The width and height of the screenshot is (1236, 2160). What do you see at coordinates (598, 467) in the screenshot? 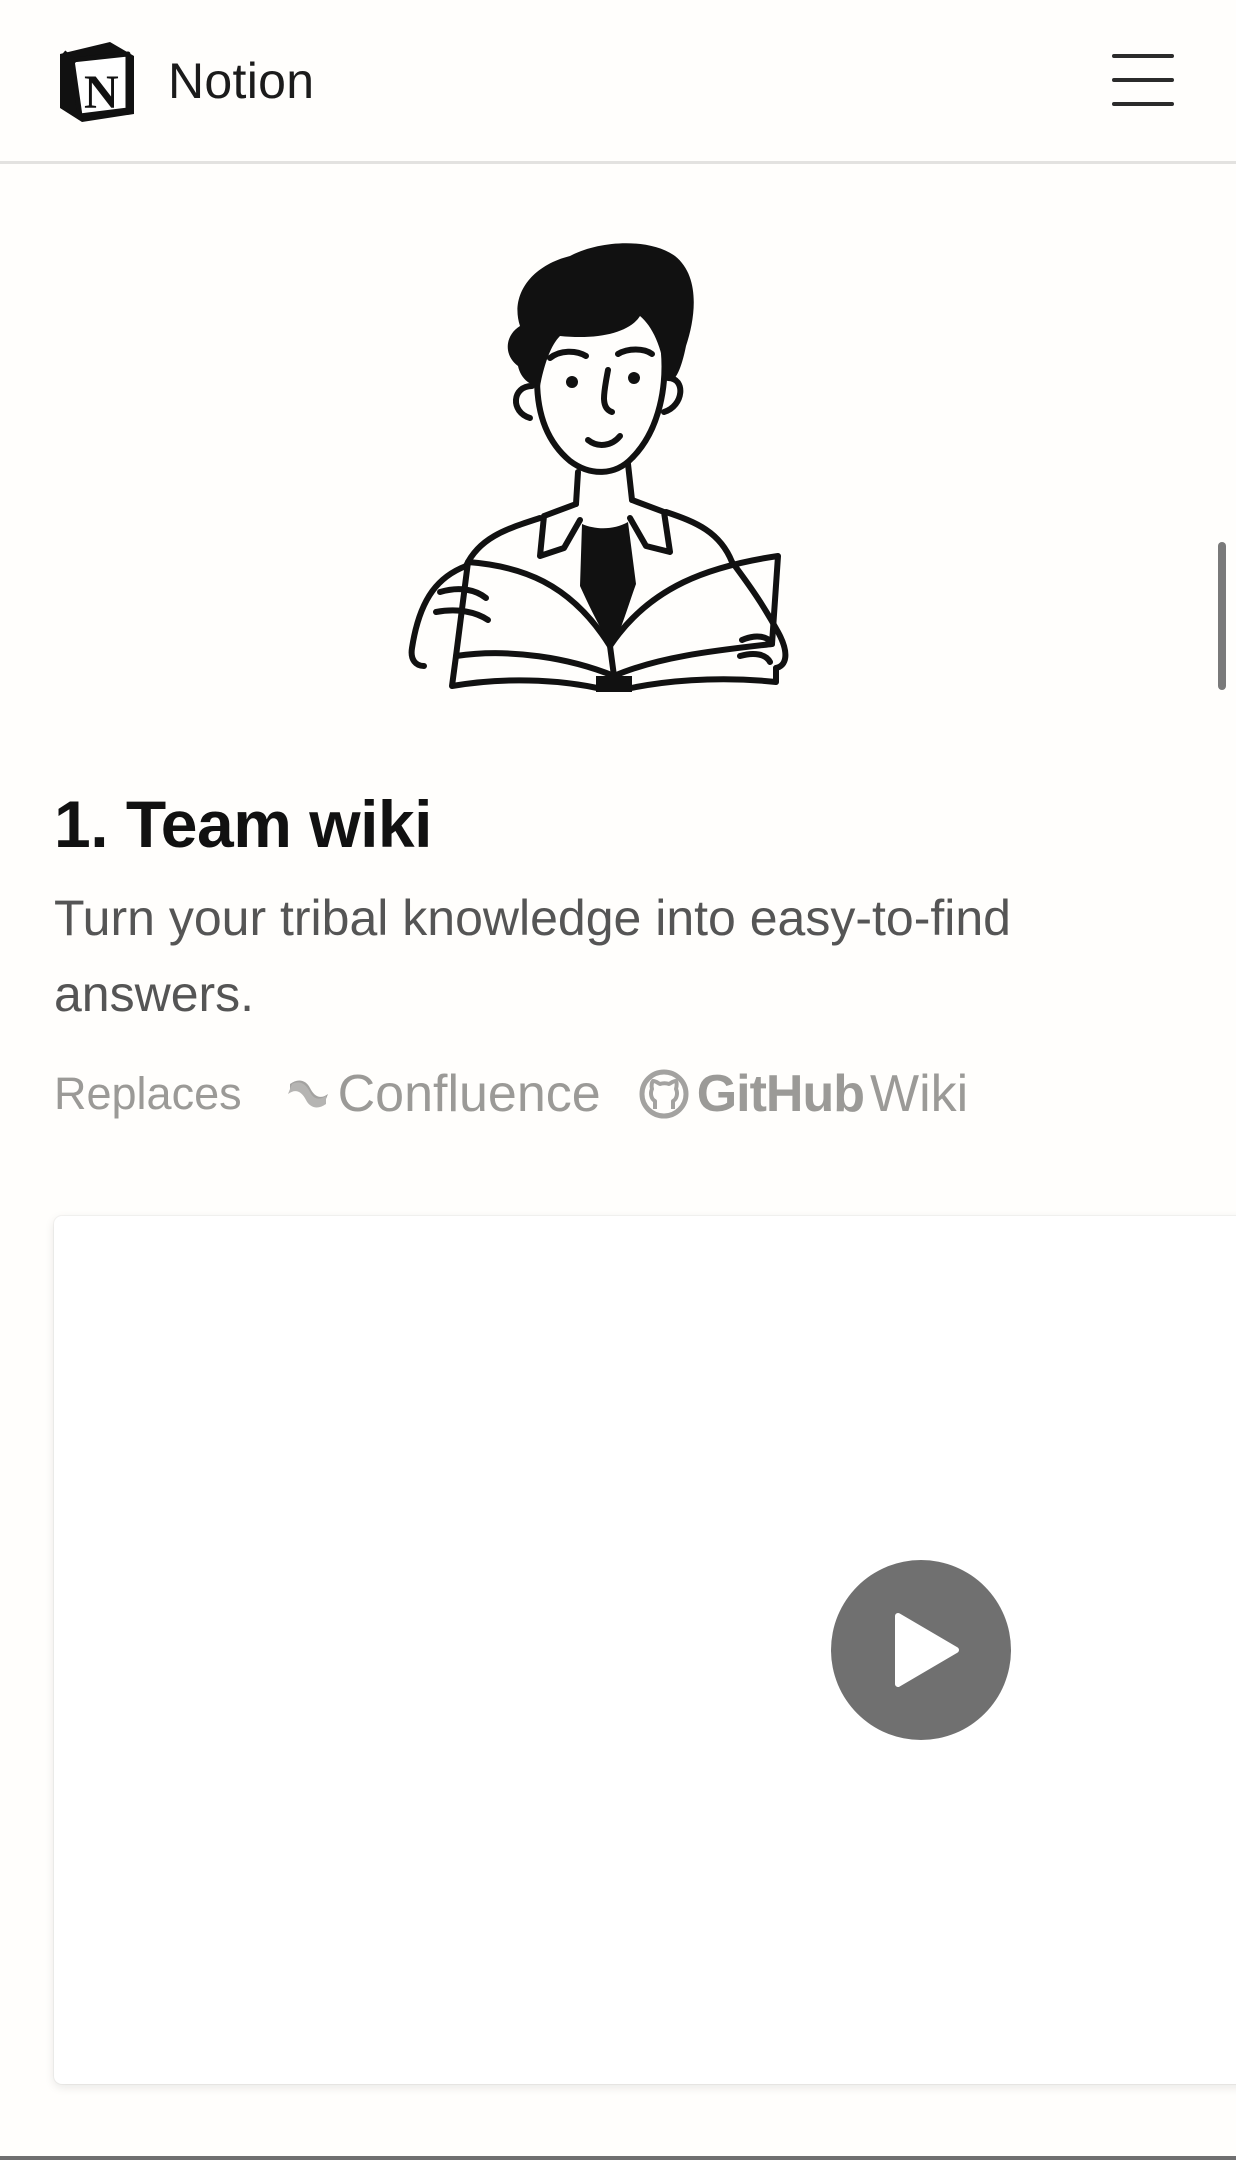
I see `reading-person-illustration` at bounding box center [598, 467].